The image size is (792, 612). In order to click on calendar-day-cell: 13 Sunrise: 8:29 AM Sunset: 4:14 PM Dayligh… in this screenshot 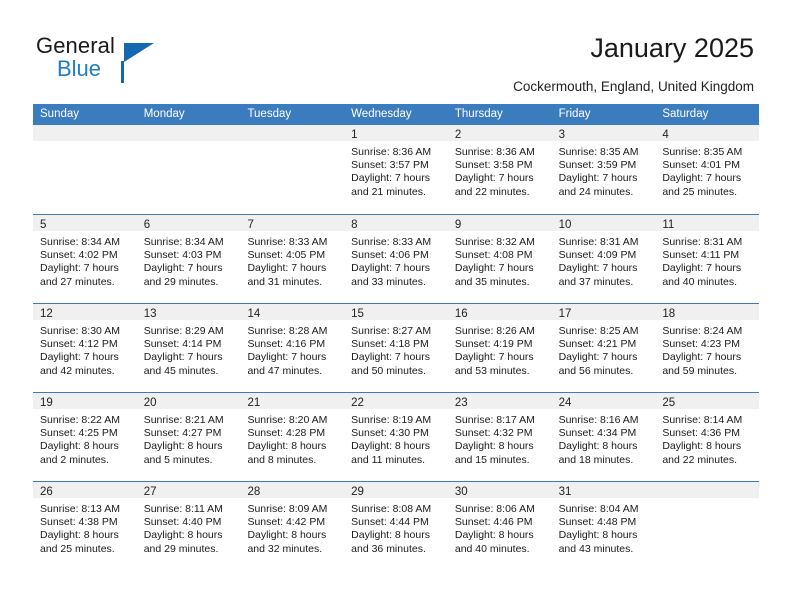, I will do `click(188, 348)`.